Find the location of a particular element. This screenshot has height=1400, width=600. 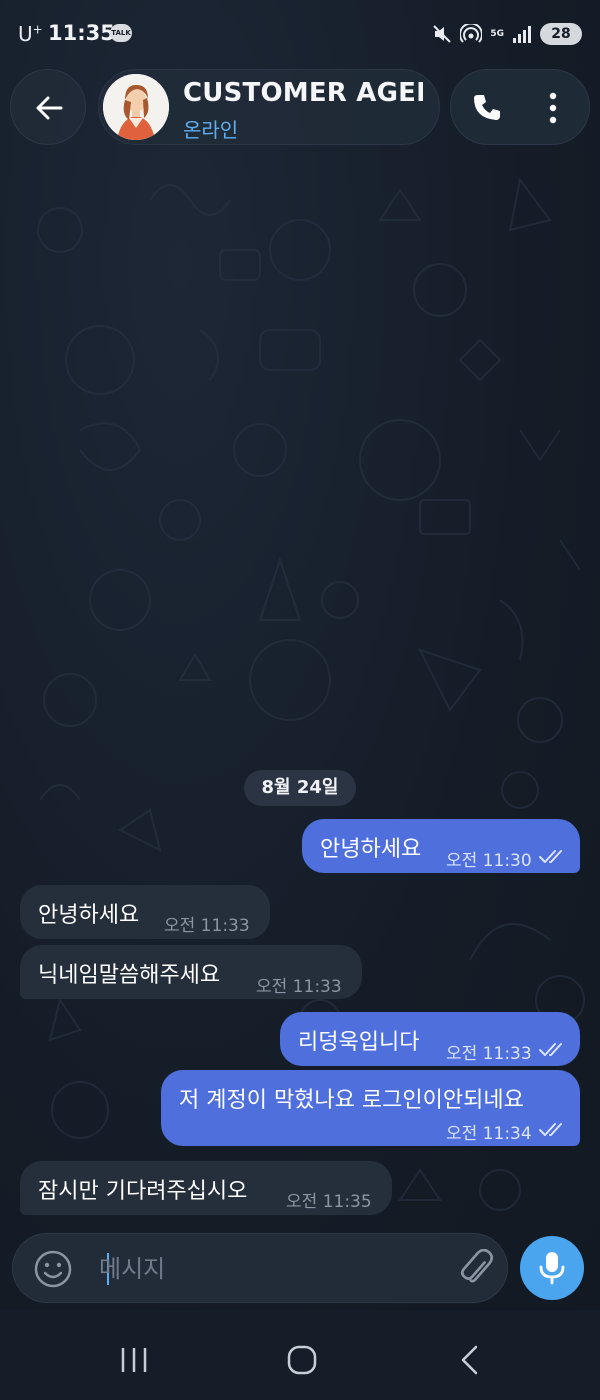

online-status: 온라인 is located at coordinates (211, 130).